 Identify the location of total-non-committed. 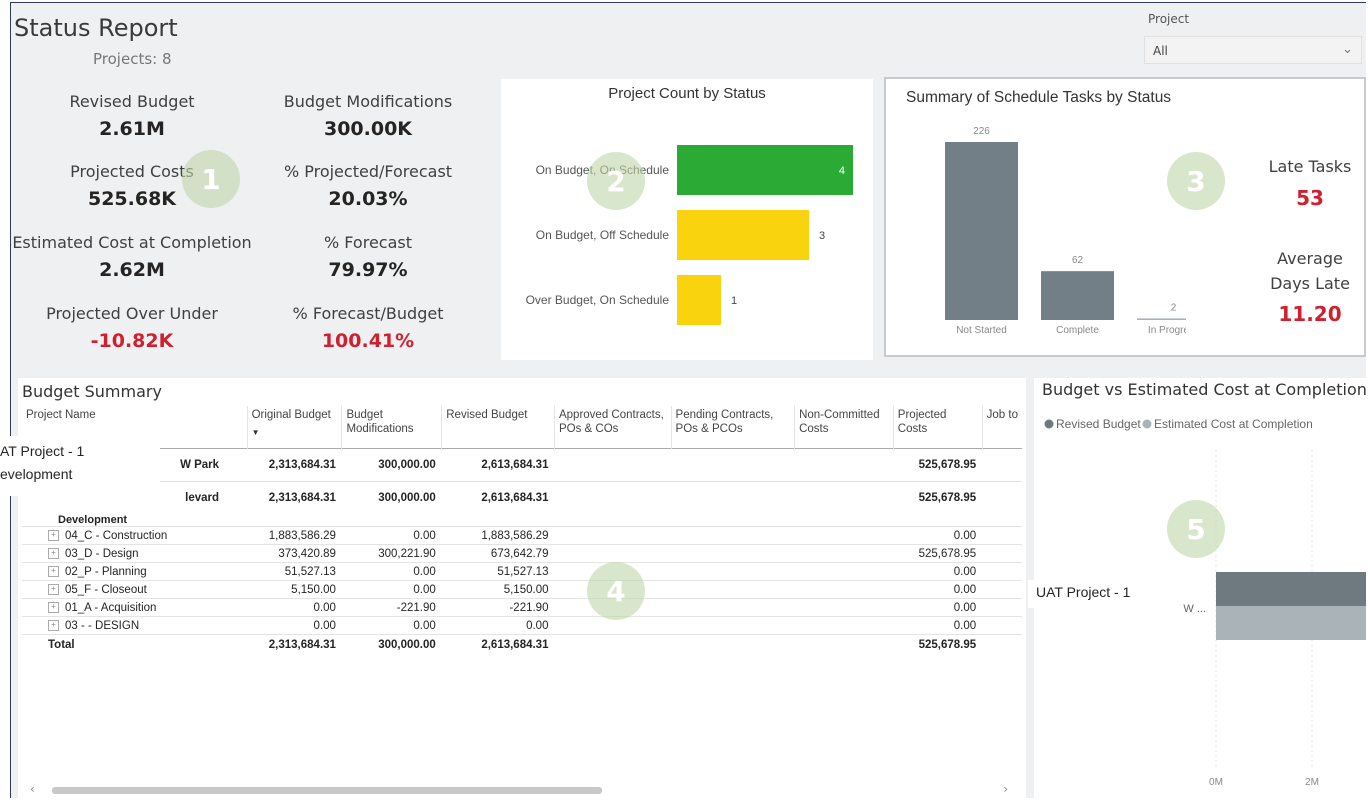
(844, 645).